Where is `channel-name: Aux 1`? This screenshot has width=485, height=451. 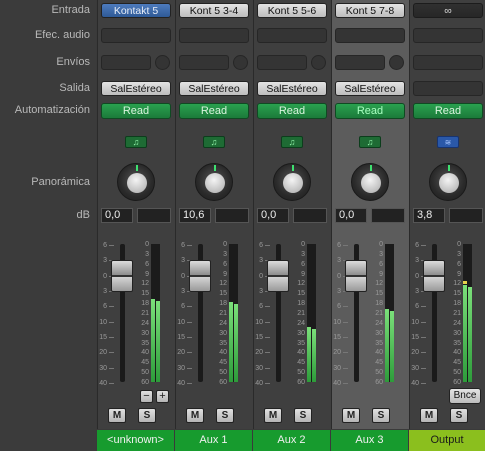 channel-name: Aux 1 is located at coordinates (213, 440).